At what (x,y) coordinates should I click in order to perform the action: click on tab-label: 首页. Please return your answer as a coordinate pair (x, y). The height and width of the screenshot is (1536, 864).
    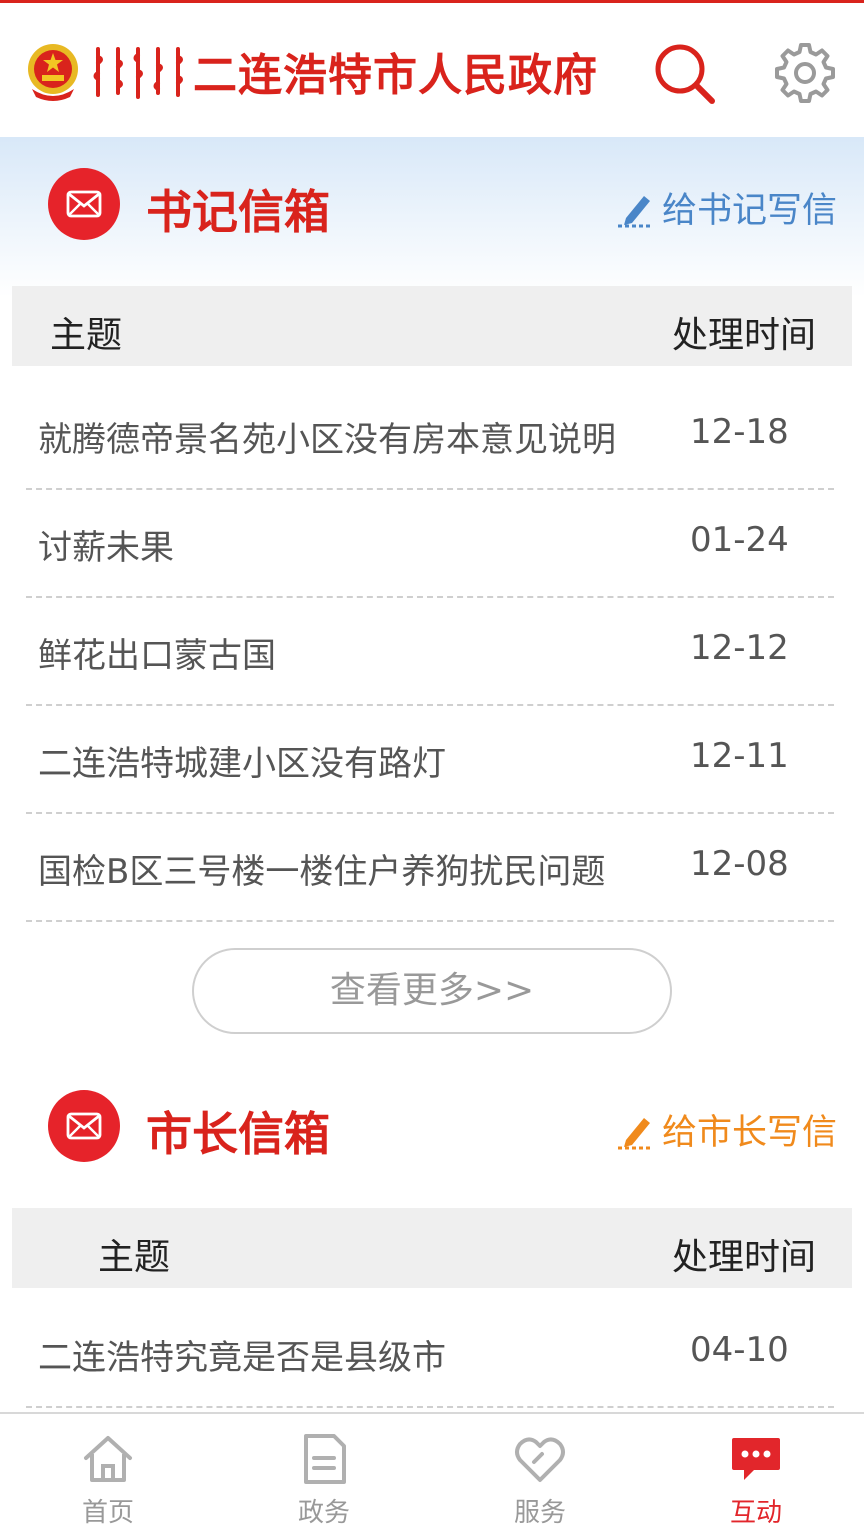
    Looking at the image, I should click on (107, 1513).